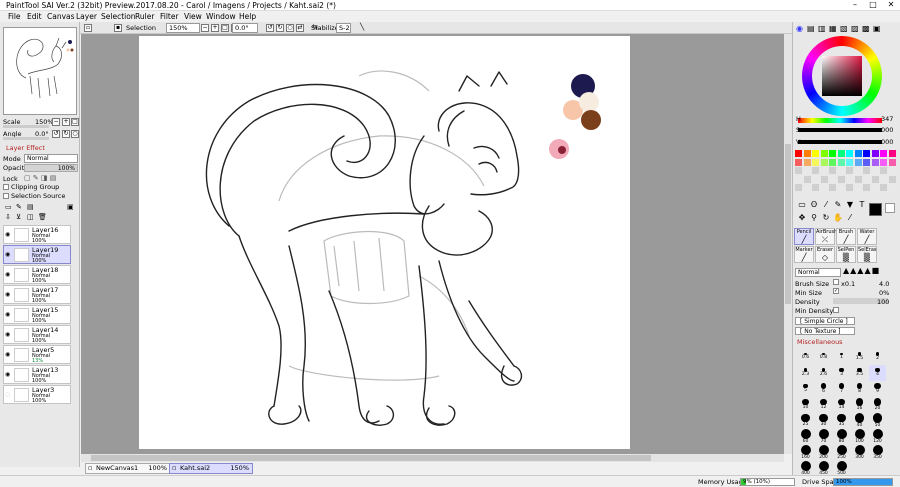 The image size is (900, 487). Describe the element at coordinates (75, 134) in the screenshot. I see `angle-reset-button: ○` at that location.